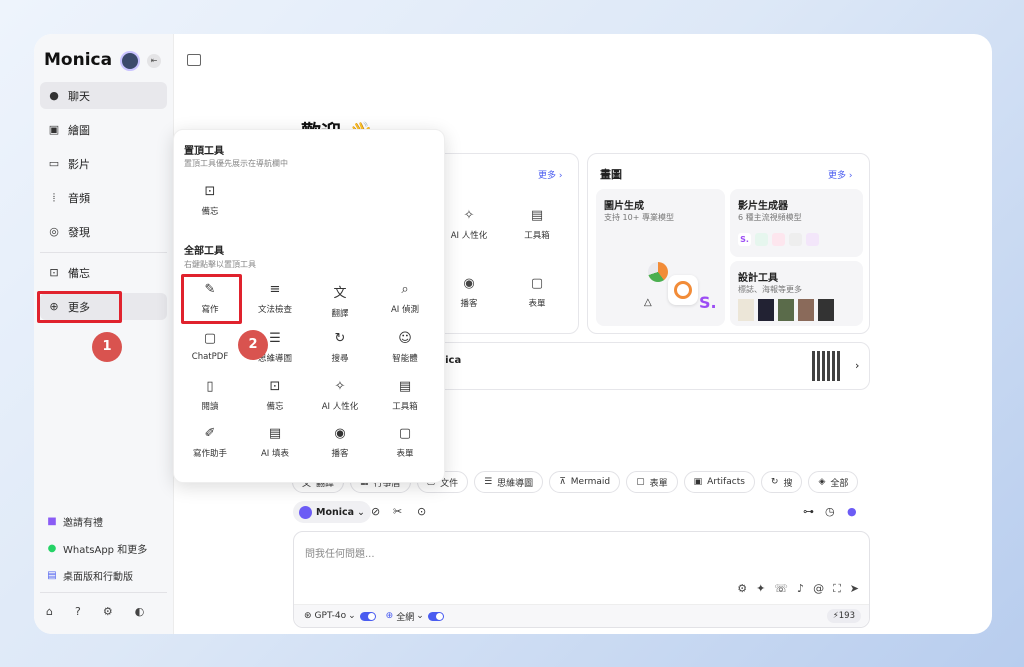 The width and height of the screenshot is (1024, 667). Describe the element at coordinates (550, 174) in the screenshot. I see `tools-more-link: 更多 ›` at that location.